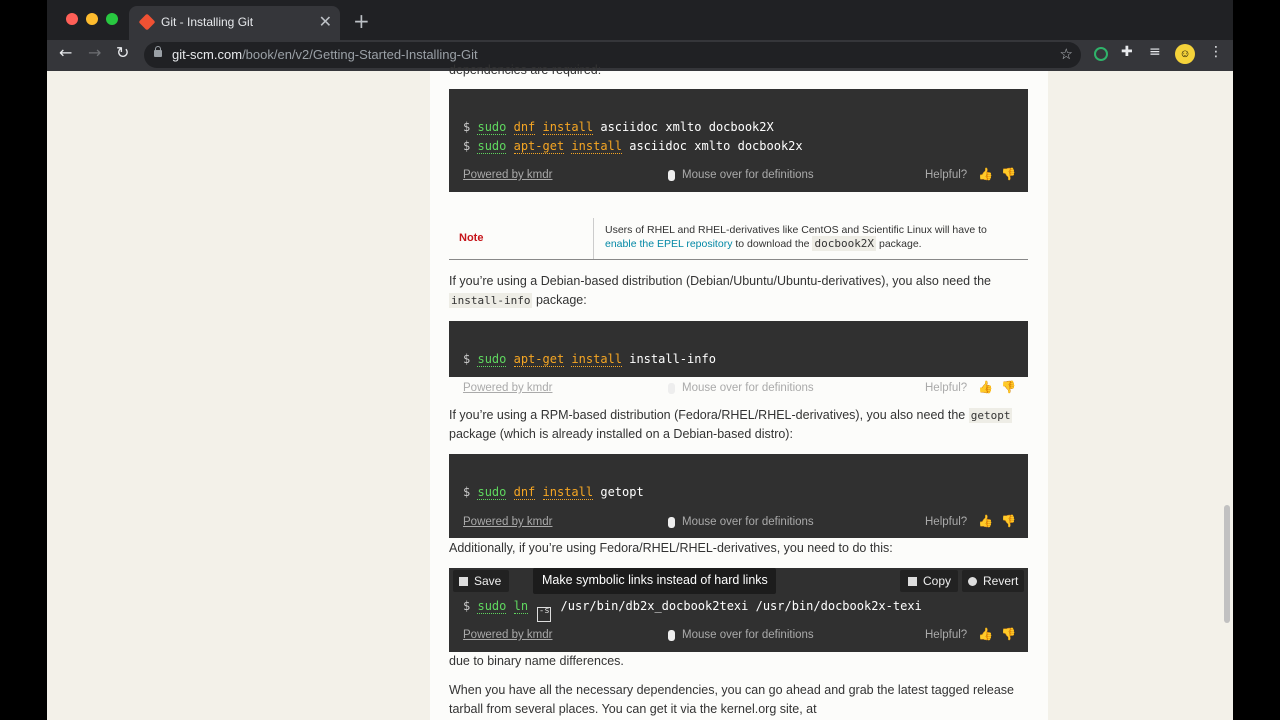 This screenshot has width=1280, height=720. I want to click on bookmark-star-icon: ☆, so click(1066, 54).